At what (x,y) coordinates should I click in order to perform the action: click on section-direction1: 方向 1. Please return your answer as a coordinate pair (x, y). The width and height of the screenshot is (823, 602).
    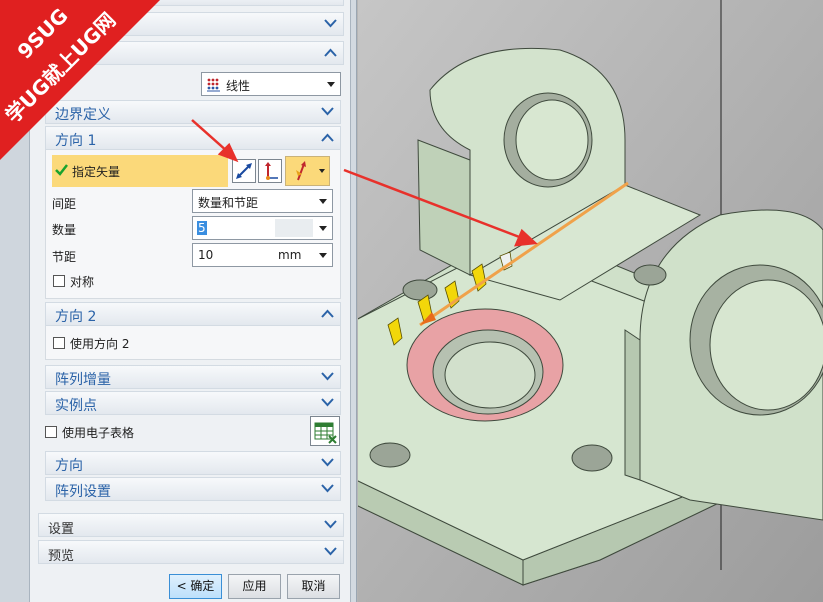
    Looking at the image, I should click on (193, 138).